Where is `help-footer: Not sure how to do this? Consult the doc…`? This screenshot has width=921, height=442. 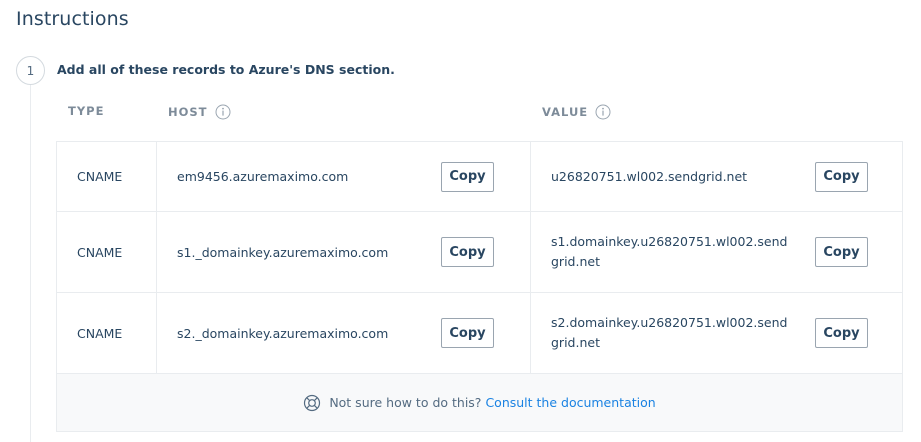 help-footer: Not sure how to do this? Consult the doc… is located at coordinates (479, 402).